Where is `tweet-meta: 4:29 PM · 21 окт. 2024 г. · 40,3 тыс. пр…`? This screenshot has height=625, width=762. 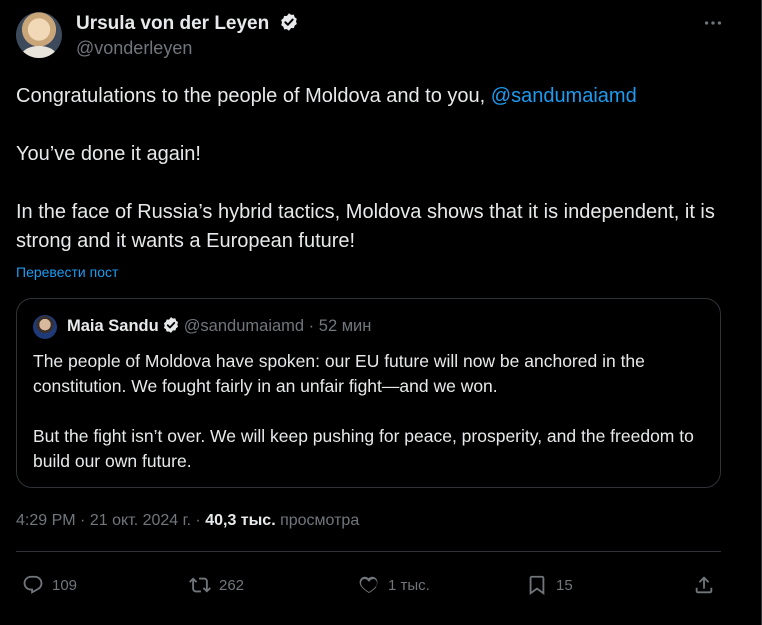
tweet-meta: 4:29 PM · 21 окт. 2024 г. · 40,3 тыс. пр… is located at coordinates (187, 521).